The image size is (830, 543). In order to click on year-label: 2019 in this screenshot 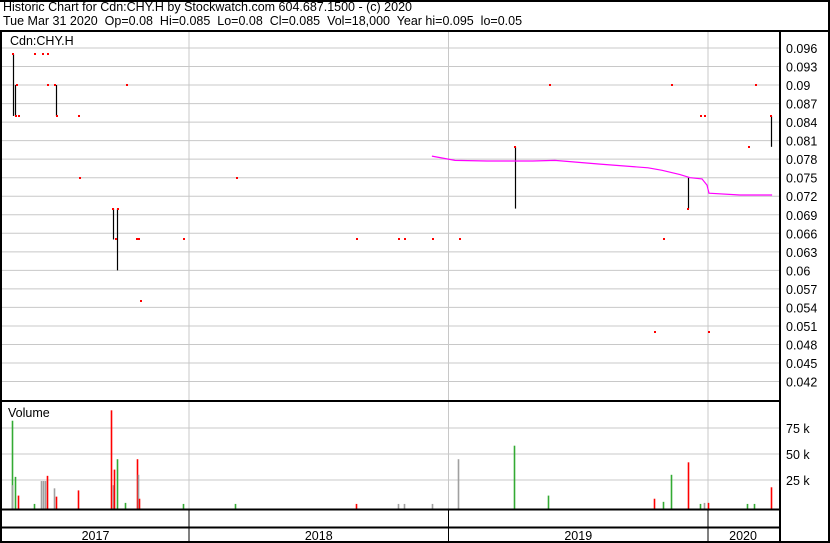, I will do `click(578, 536)`.